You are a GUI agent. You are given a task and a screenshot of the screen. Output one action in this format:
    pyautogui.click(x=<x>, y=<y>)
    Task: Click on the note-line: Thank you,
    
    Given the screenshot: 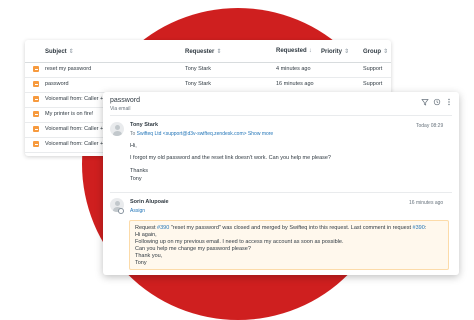 What is the action you would take?
    pyautogui.click(x=149, y=256)
    